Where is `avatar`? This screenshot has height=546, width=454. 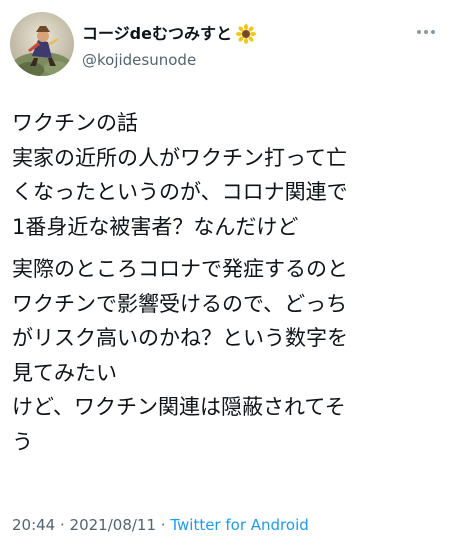
avatar is located at coordinates (42, 44).